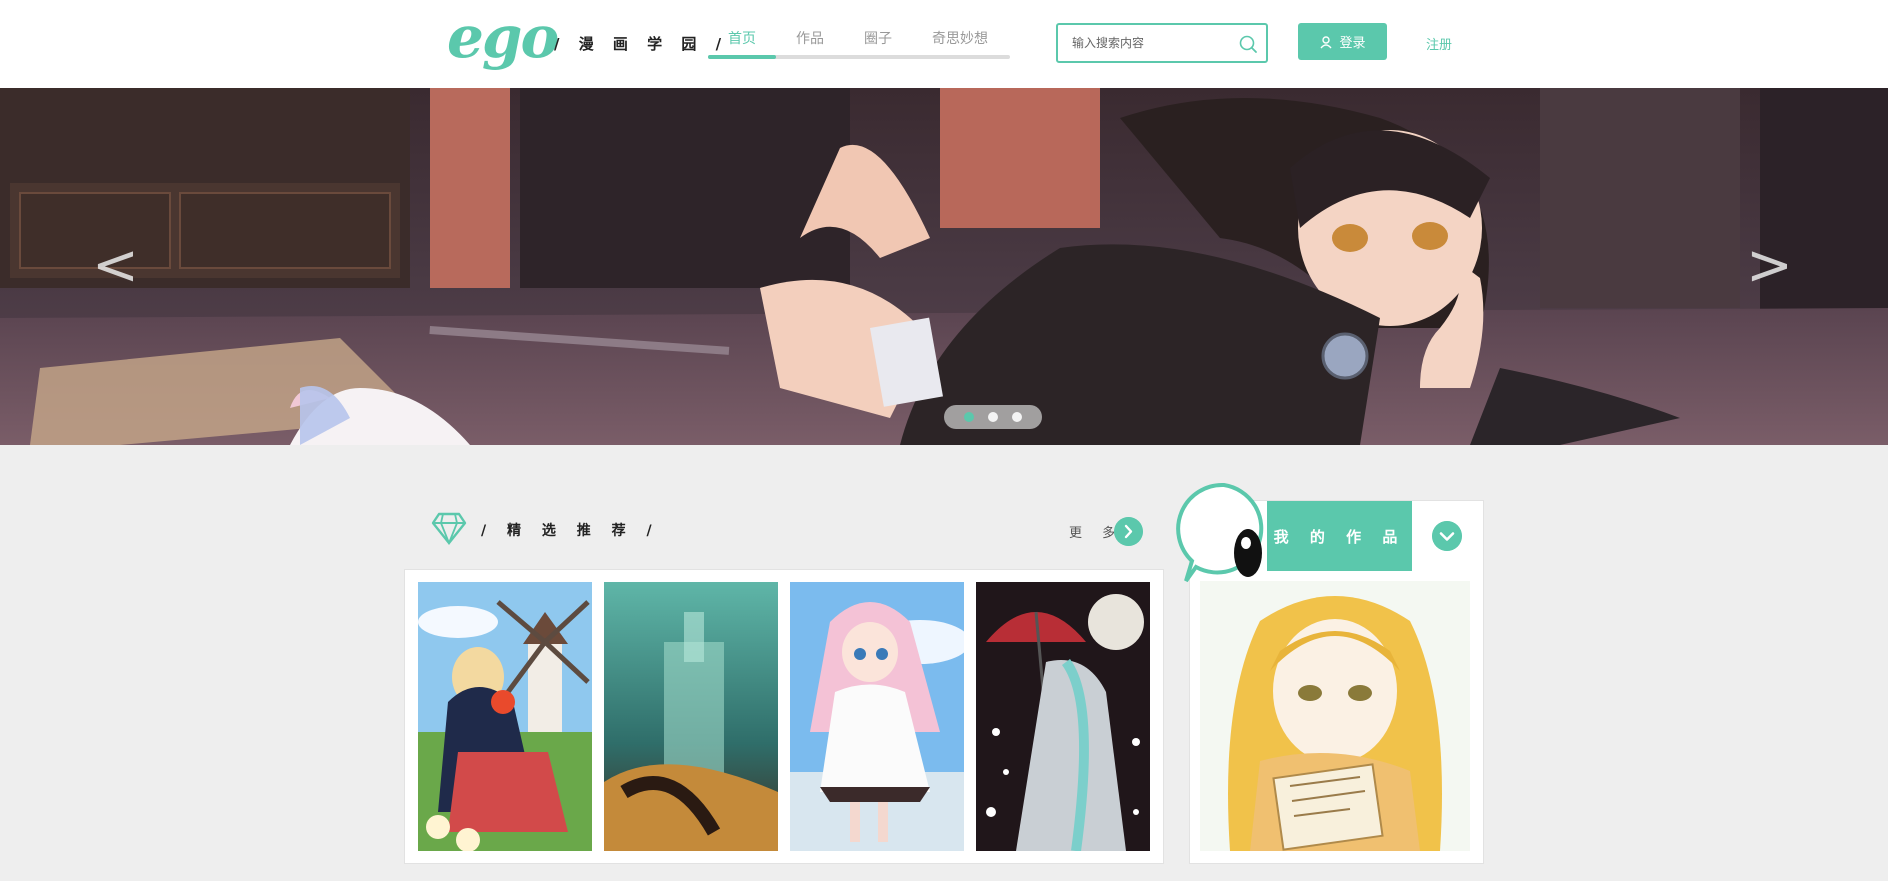 Image resolution: width=1888 pixels, height=881 pixels. I want to click on site-slogan: / 漫 画 学 园 /, so click(641, 44).